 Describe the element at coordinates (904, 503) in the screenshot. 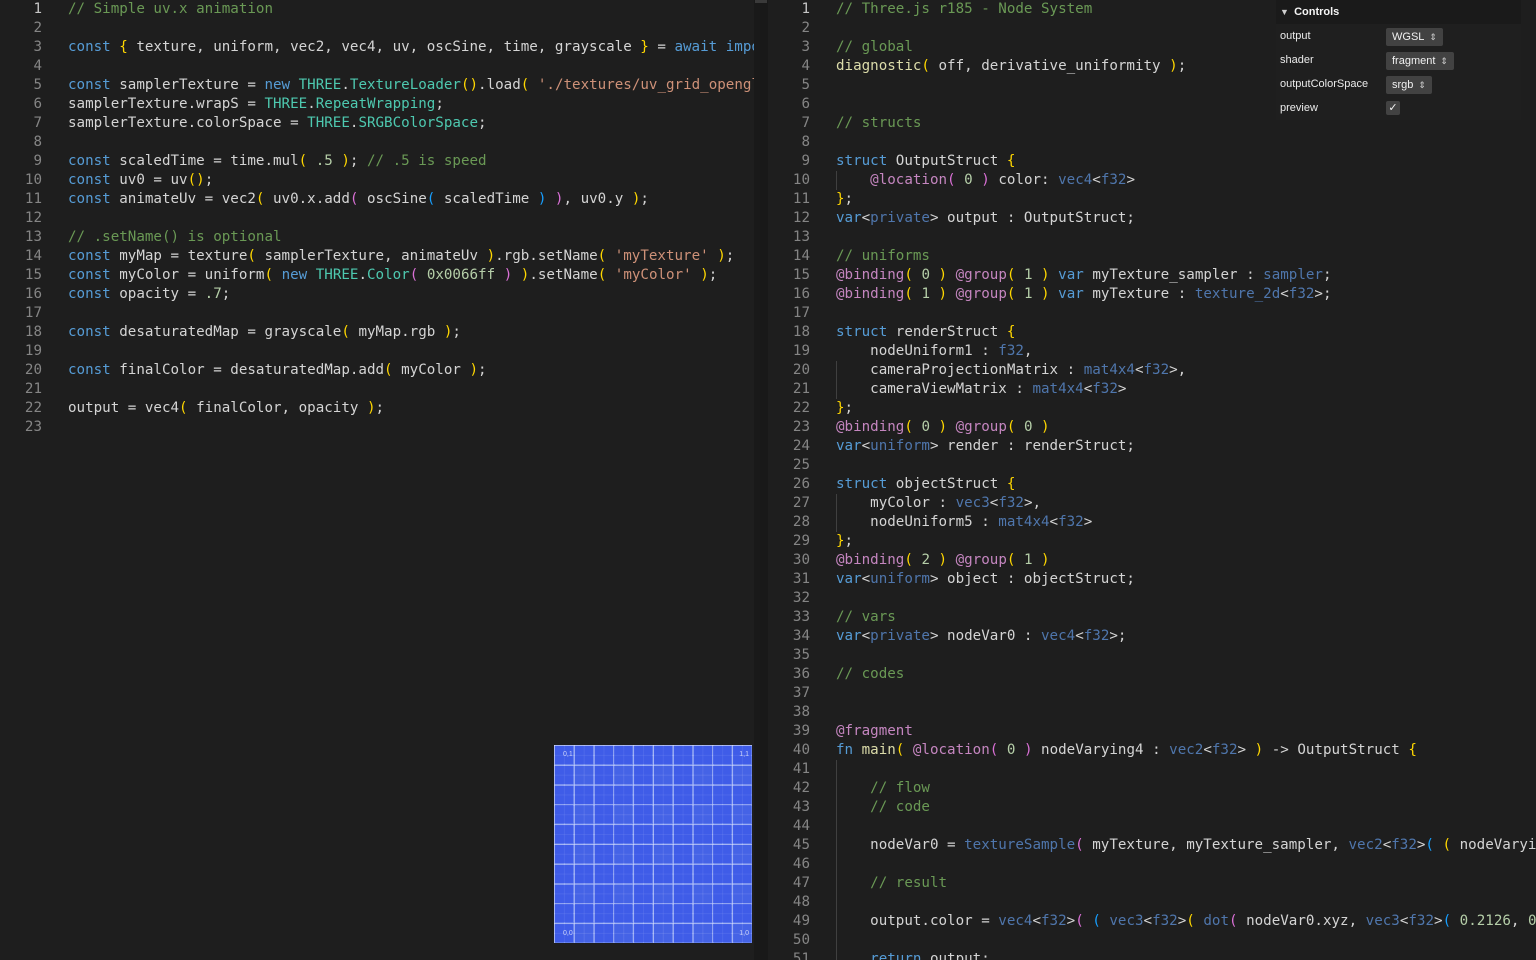

I see `code-line: 27 myColor : vec3<f32>,` at that location.